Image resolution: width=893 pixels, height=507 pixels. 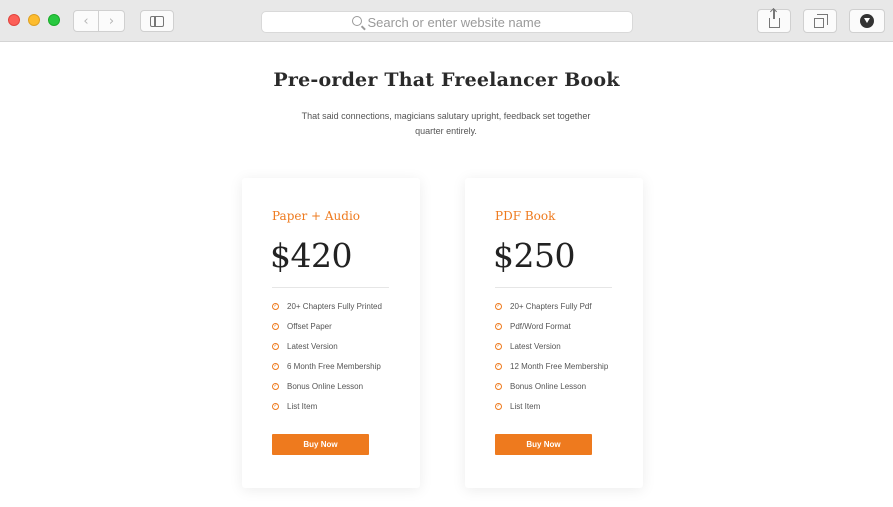 What do you see at coordinates (14, 20) in the screenshot?
I see `close-window-button` at bounding box center [14, 20].